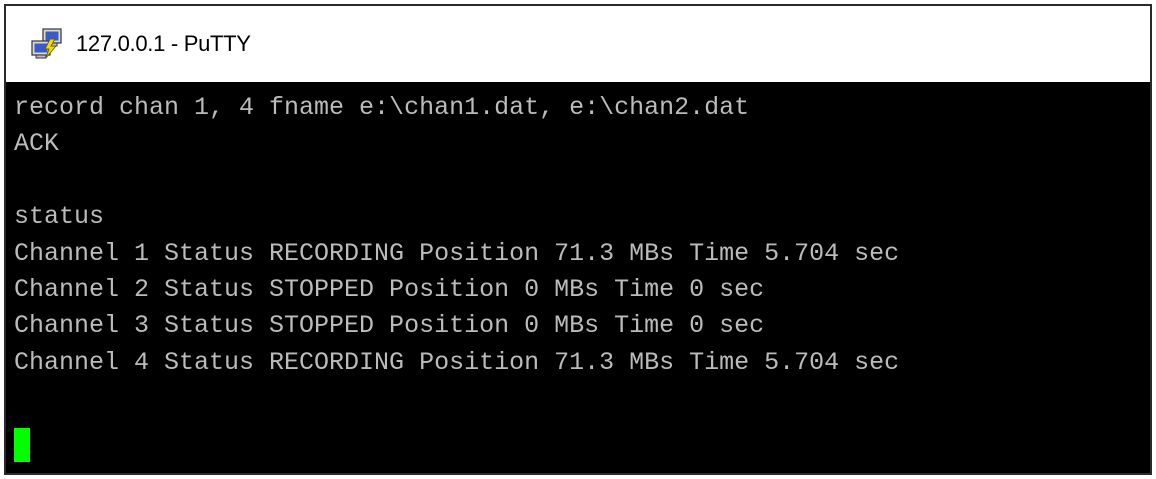  Describe the element at coordinates (163, 43) in the screenshot. I see `window-title: 127.0.0.1 - PuTTY` at that location.